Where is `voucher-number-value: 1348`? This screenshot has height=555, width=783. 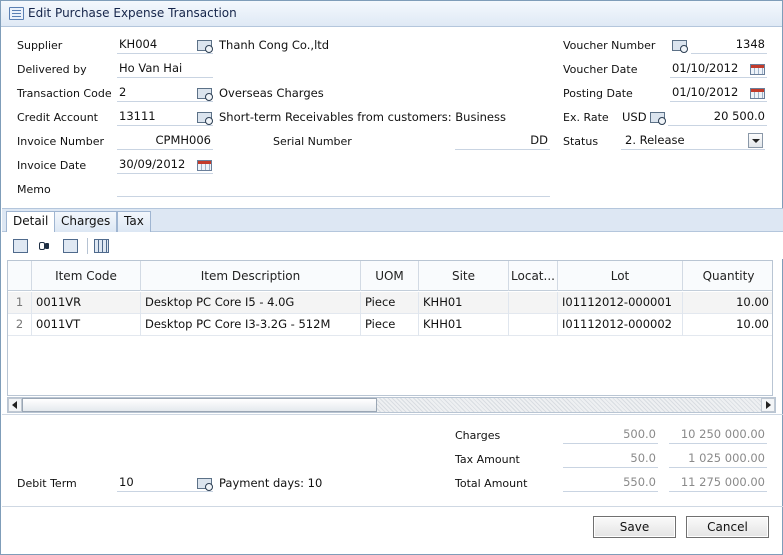
voucher-number-value: 1348 is located at coordinates (750, 44).